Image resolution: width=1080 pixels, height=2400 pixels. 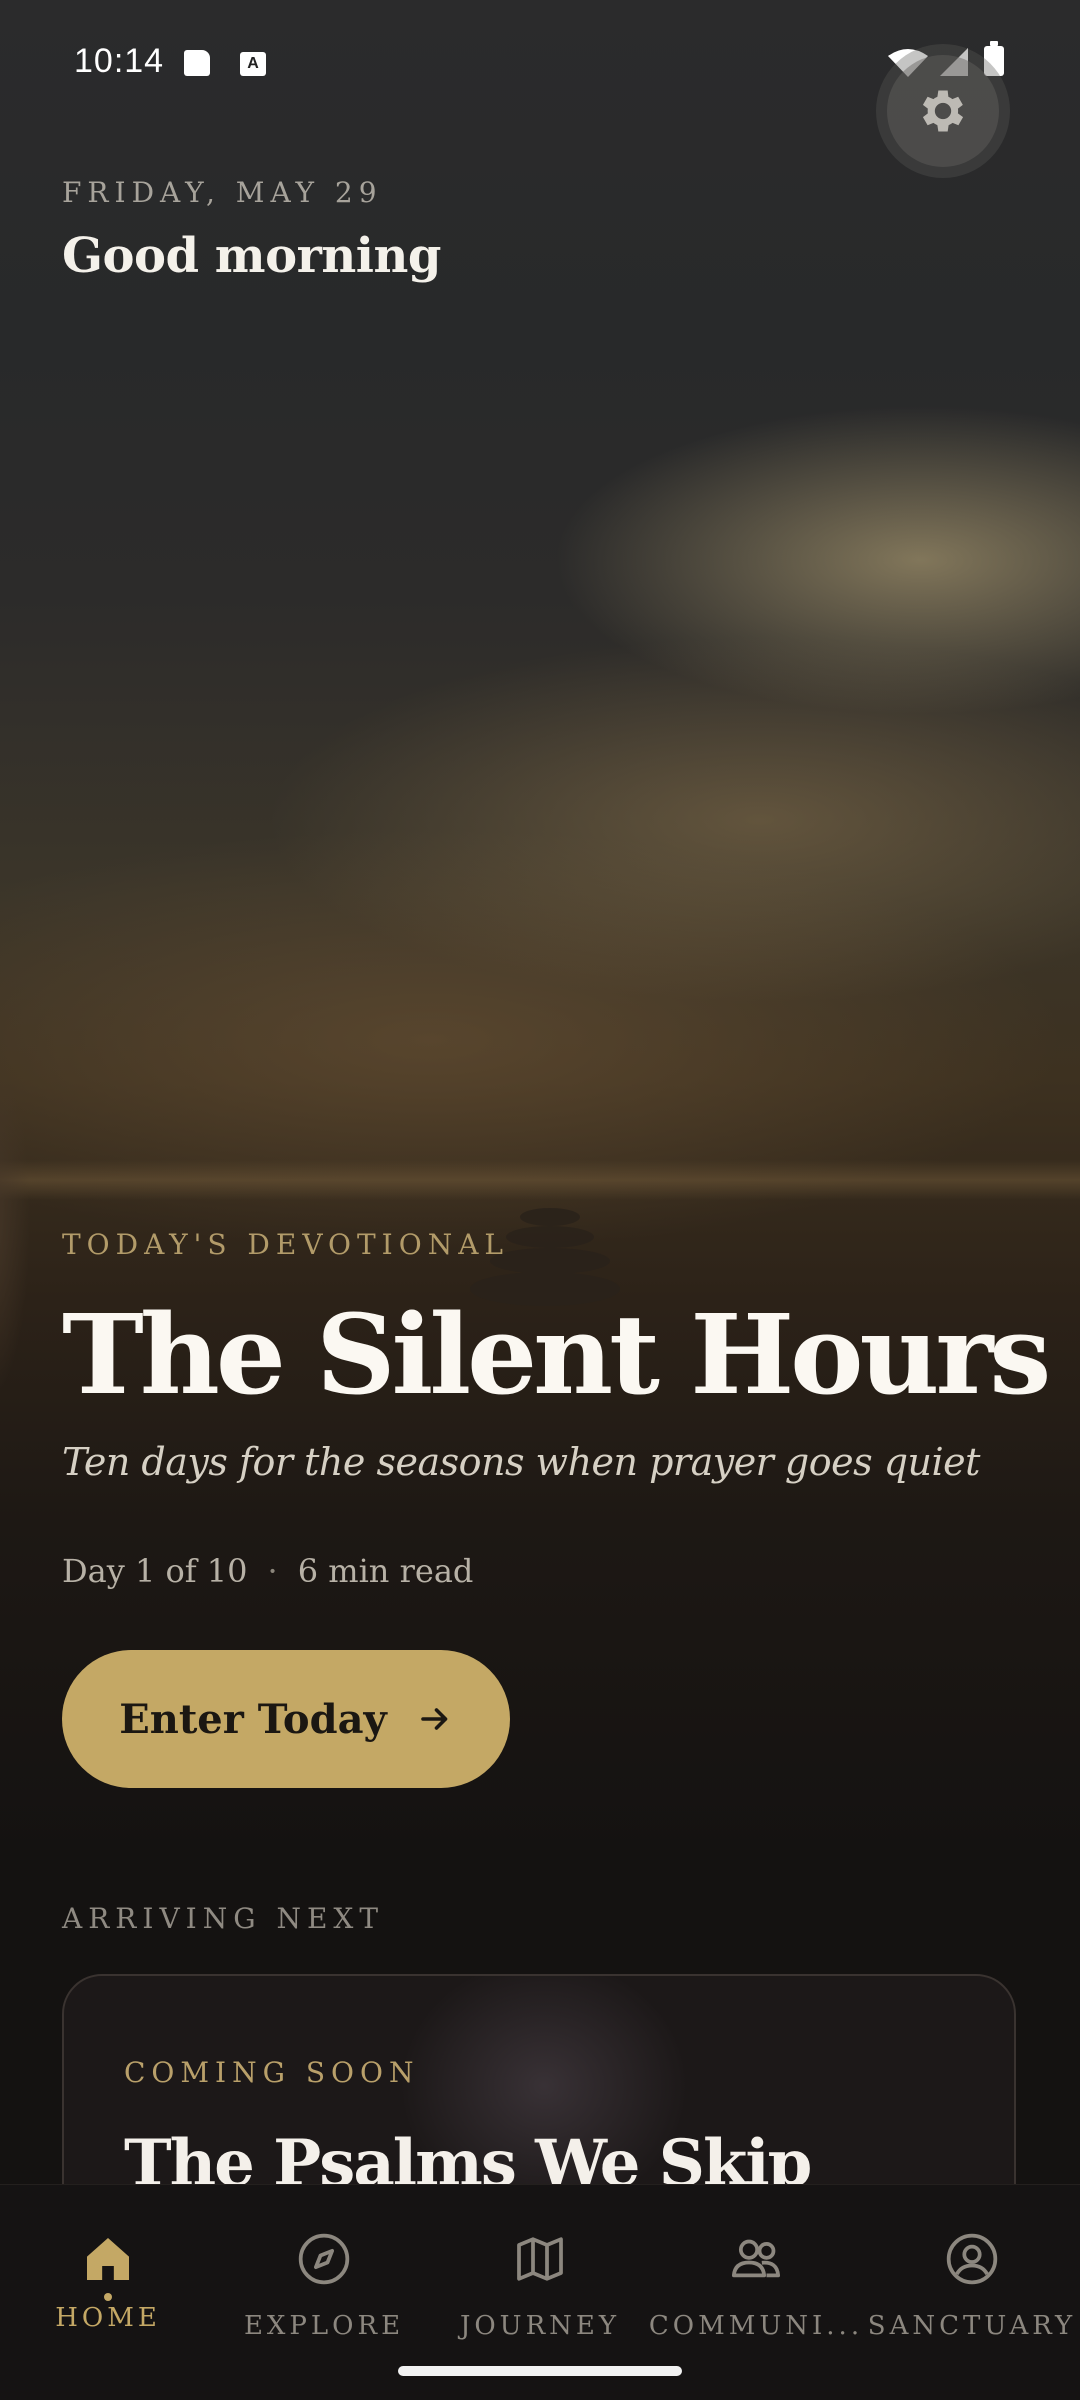 I want to click on nav-label-home: HOME, so click(x=108, y=2318).